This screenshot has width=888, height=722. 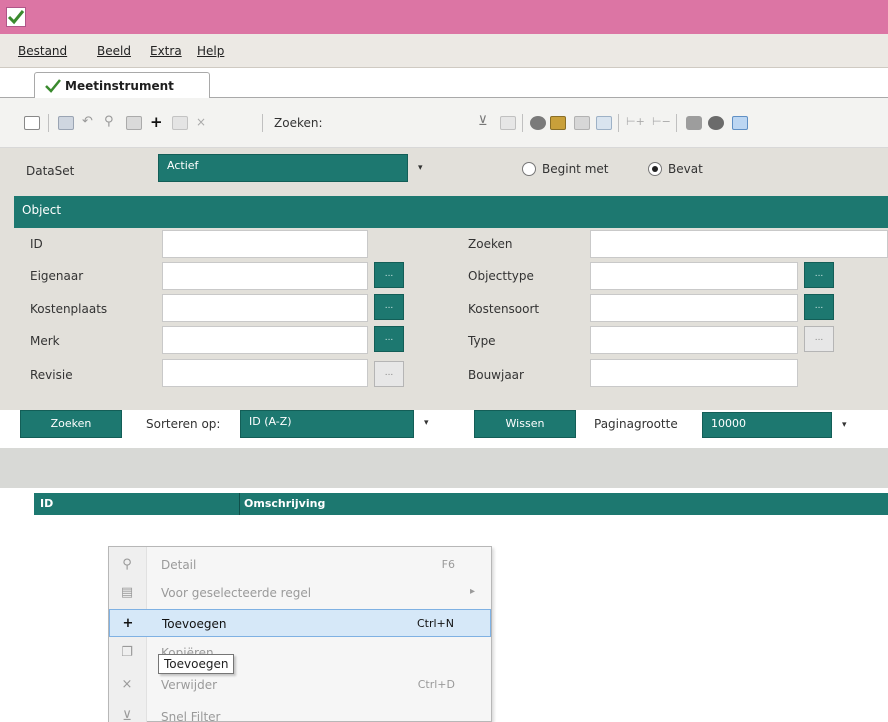 What do you see at coordinates (210, 51) in the screenshot?
I see `menu-help: Help` at bounding box center [210, 51].